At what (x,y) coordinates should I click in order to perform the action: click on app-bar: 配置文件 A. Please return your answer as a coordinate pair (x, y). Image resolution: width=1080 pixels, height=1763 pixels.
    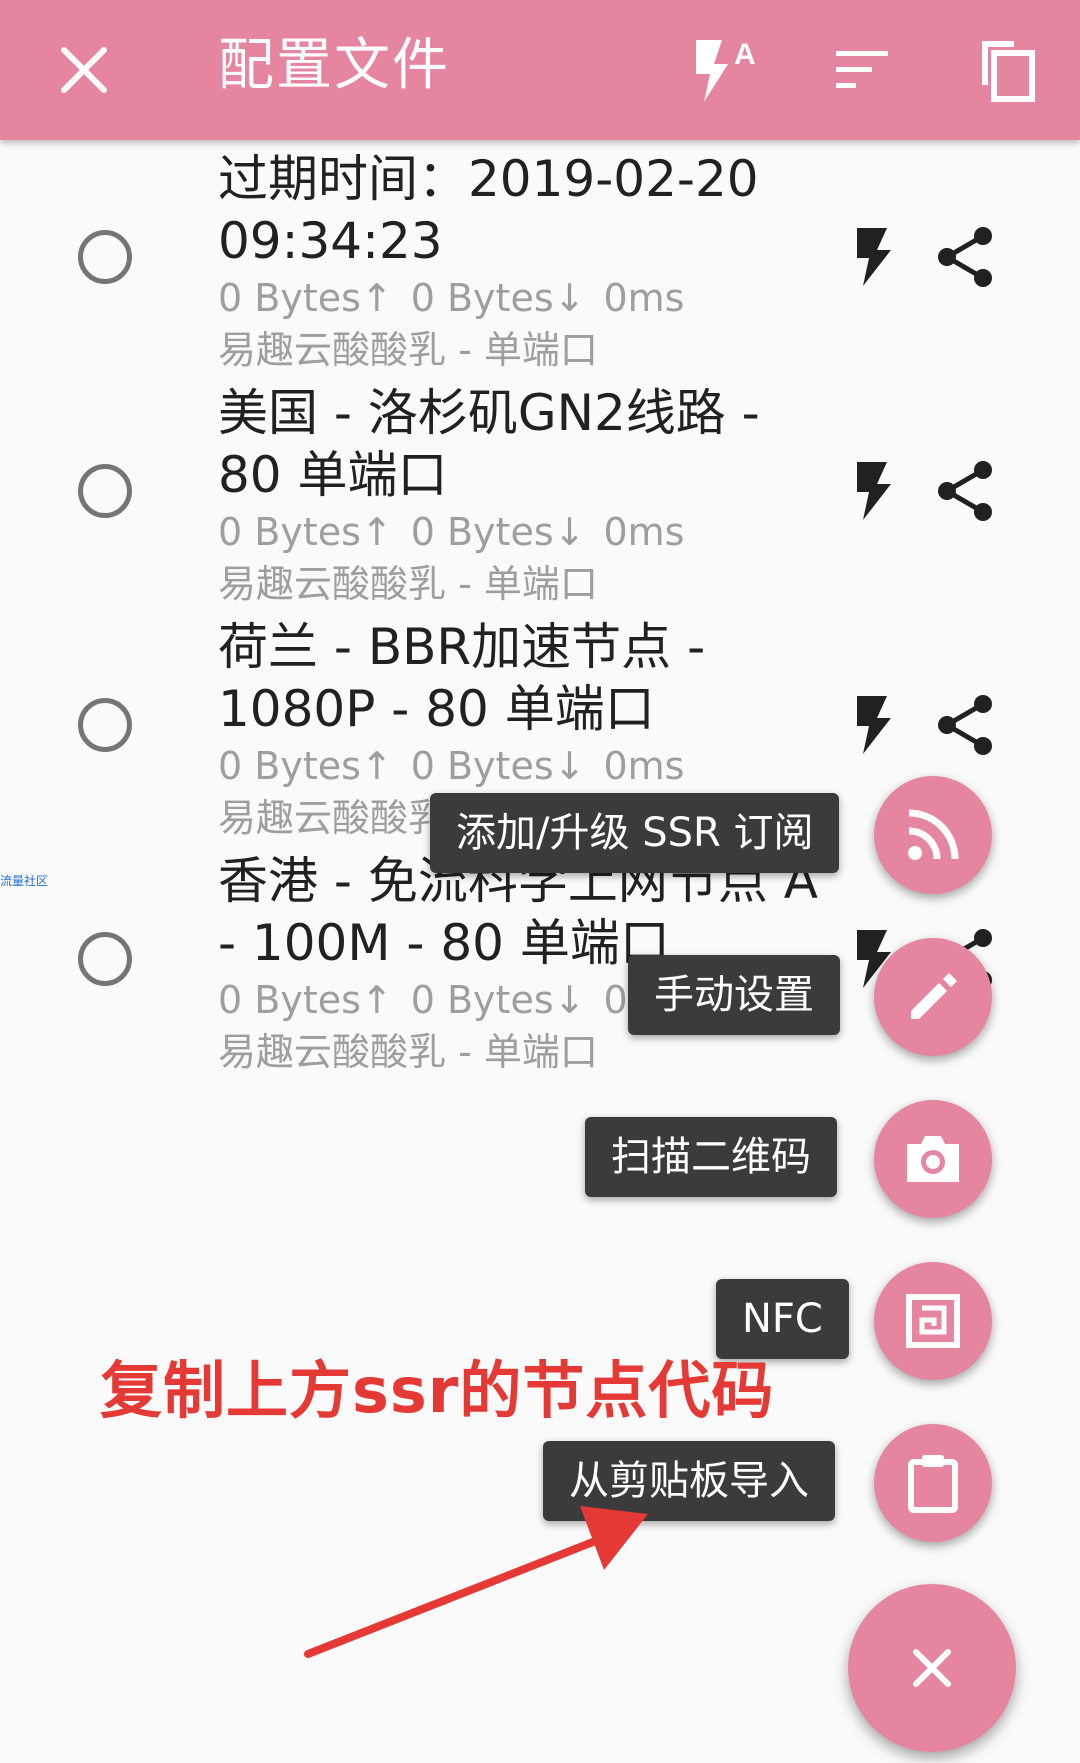
    Looking at the image, I should click on (540, 70).